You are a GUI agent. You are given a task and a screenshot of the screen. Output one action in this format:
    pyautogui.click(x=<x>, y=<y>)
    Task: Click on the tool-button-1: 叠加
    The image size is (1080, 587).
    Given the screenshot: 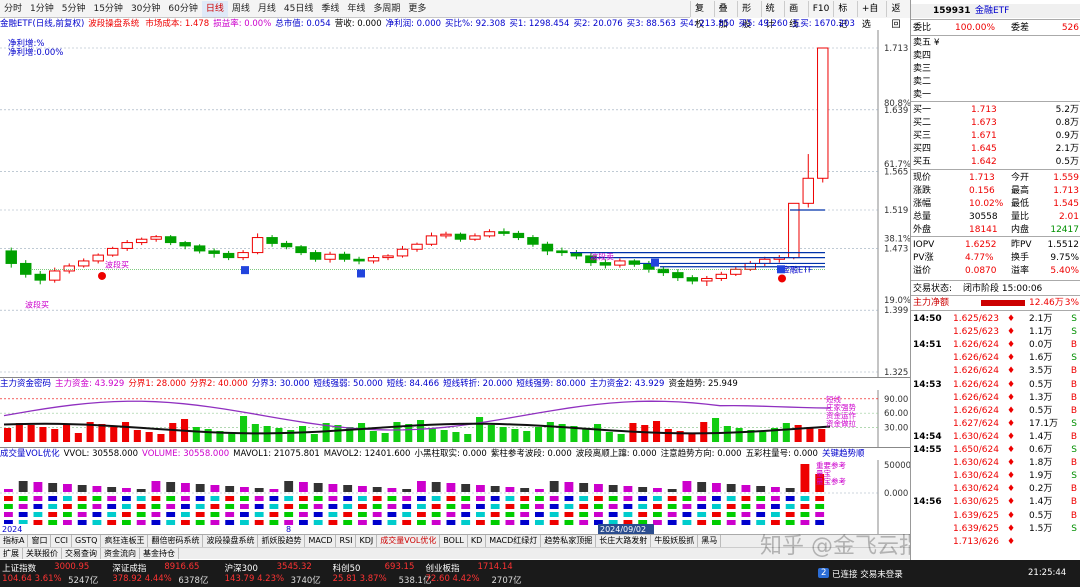 What is the action you would take?
    pyautogui.click(x=725, y=15)
    